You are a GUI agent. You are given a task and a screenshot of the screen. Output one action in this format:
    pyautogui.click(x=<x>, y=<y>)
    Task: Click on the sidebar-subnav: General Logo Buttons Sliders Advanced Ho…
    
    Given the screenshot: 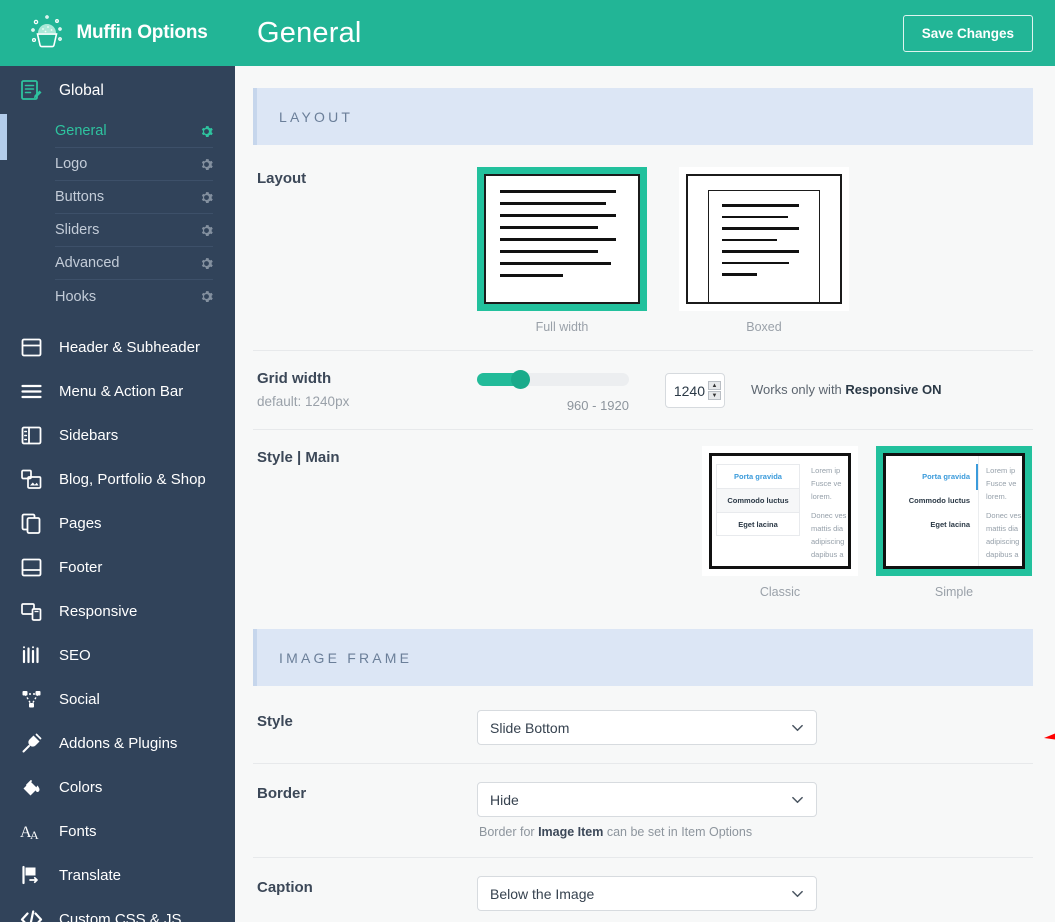 What is the action you would take?
    pyautogui.click(x=117, y=220)
    